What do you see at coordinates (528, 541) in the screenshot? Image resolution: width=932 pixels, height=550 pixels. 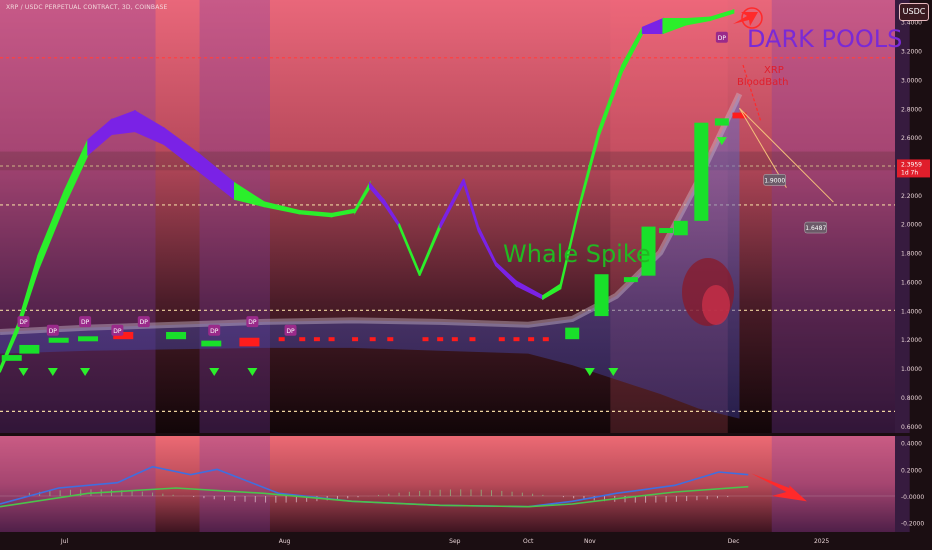 I see `time-tick: Oct` at bounding box center [528, 541].